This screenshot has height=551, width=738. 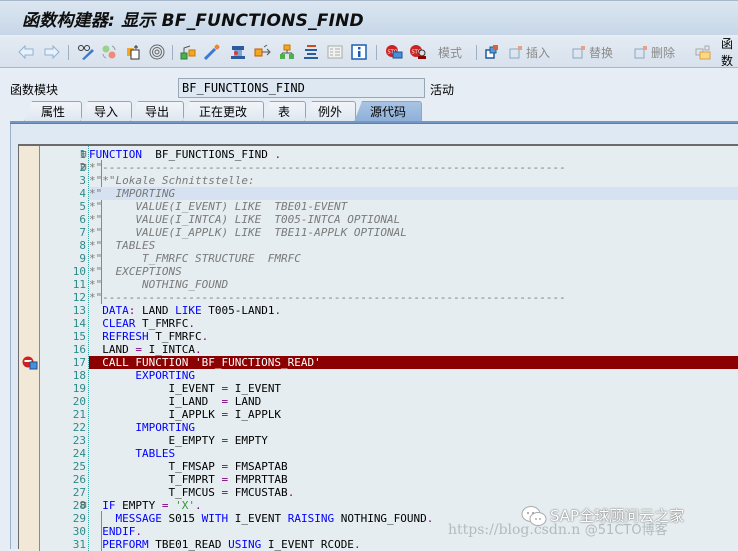 I want to click on display-change-icon, so click(x=86, y=52).